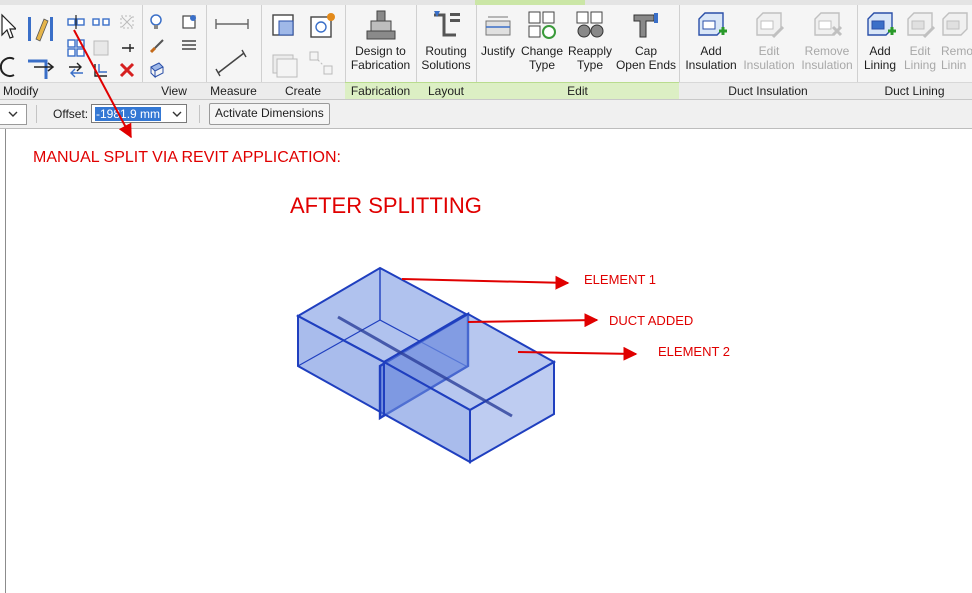  I want to click on linework-icon, so click(189, 46).